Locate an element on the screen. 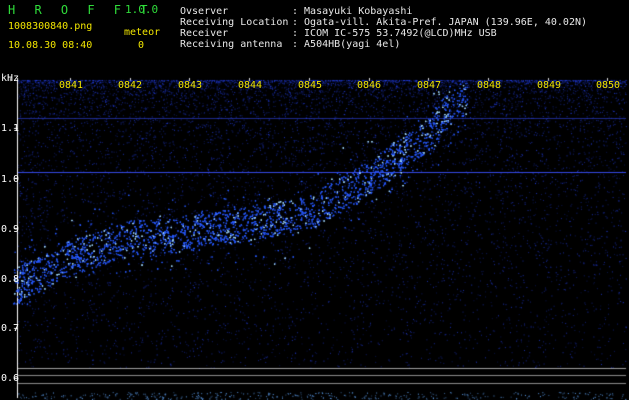 This screenshot has height=400, width=629. x-tick-0849: 0849 is located at coordinates (549, 85).